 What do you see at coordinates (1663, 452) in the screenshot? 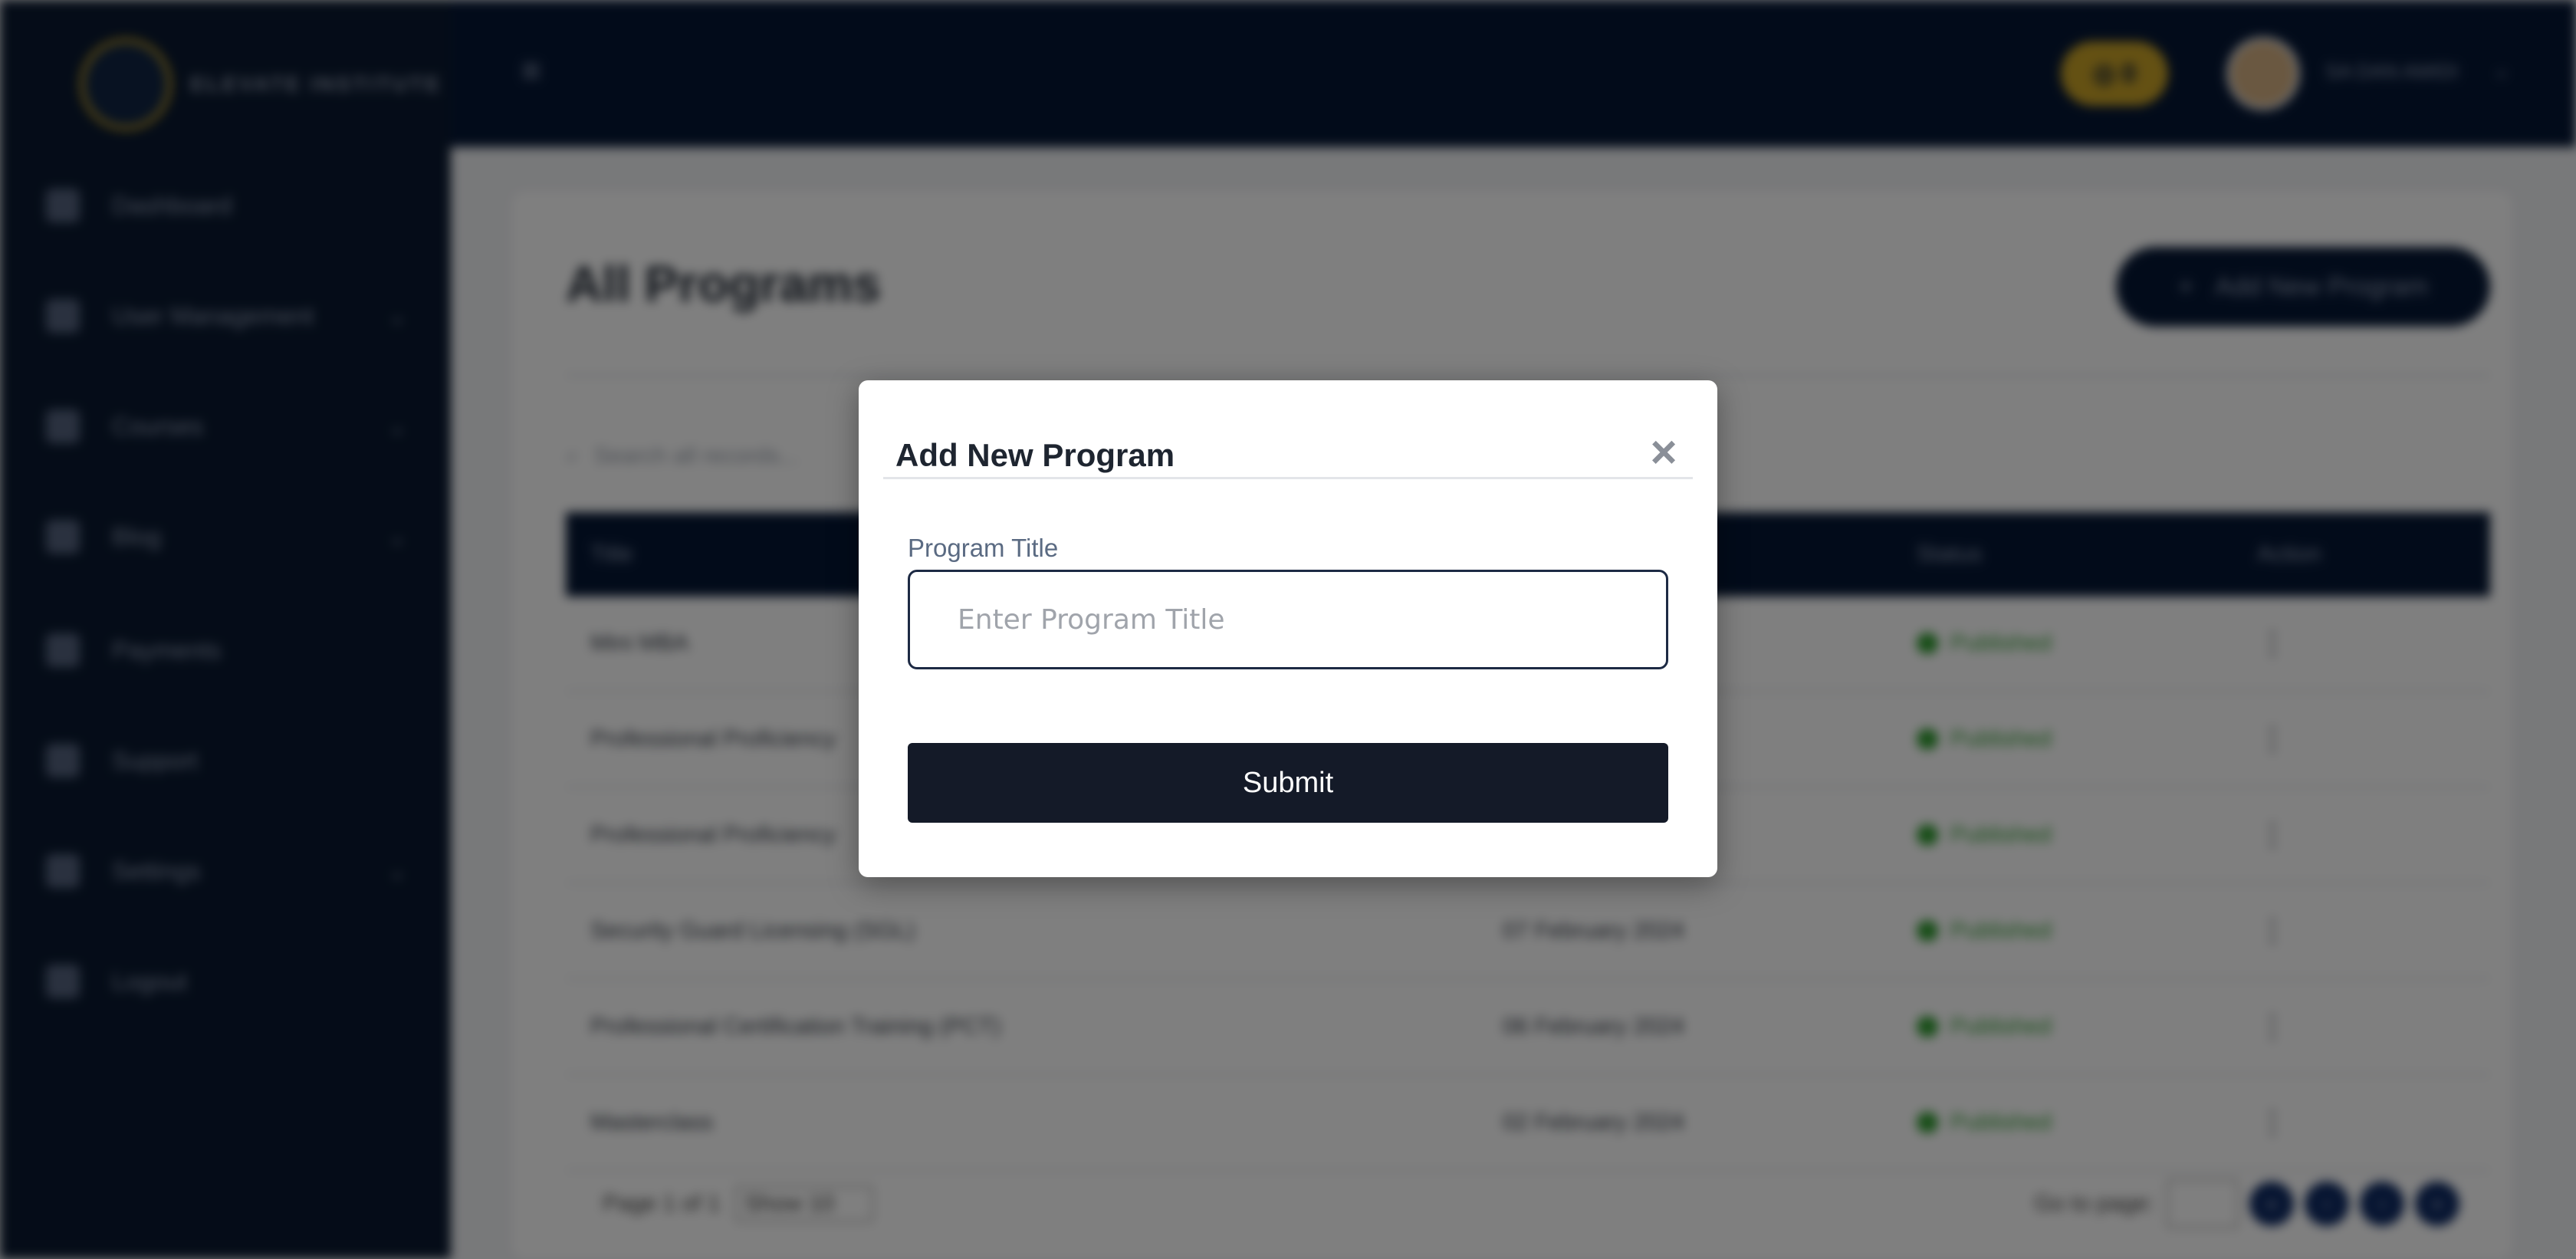
I see `close-icon: ×` at bounding box center [1663, 452].